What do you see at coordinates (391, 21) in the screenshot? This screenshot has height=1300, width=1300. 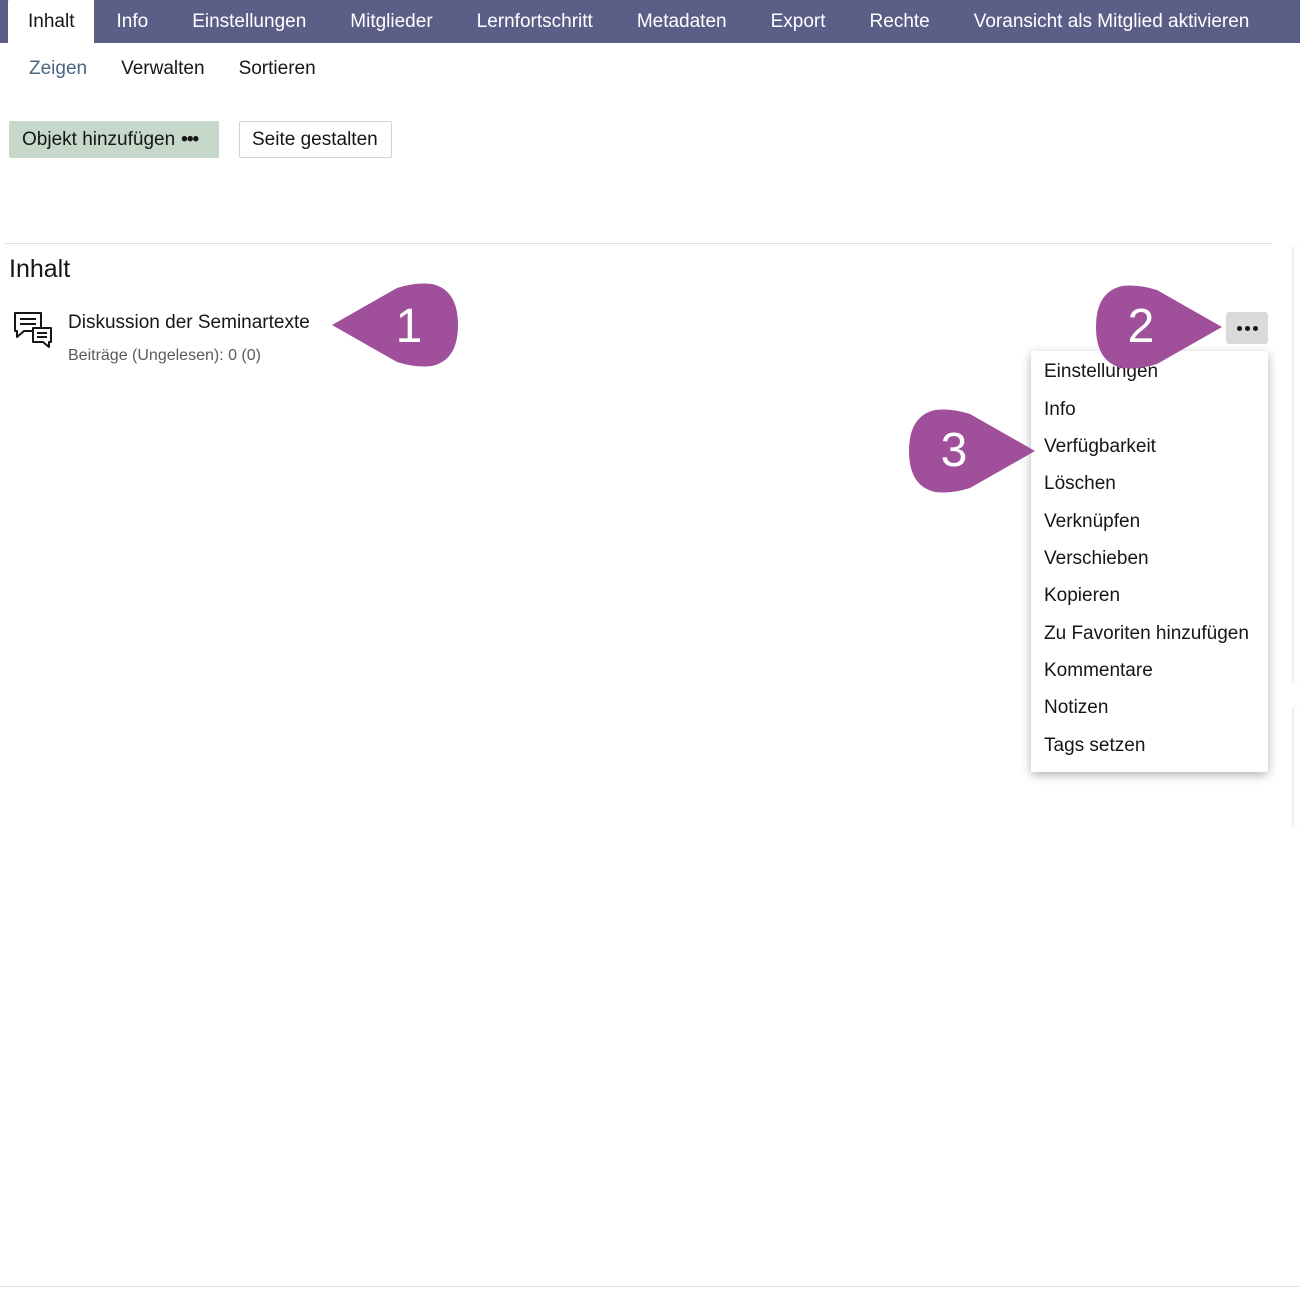 I see `tab-mitglieder: Mitglieder` at bounding box center [391, 21].